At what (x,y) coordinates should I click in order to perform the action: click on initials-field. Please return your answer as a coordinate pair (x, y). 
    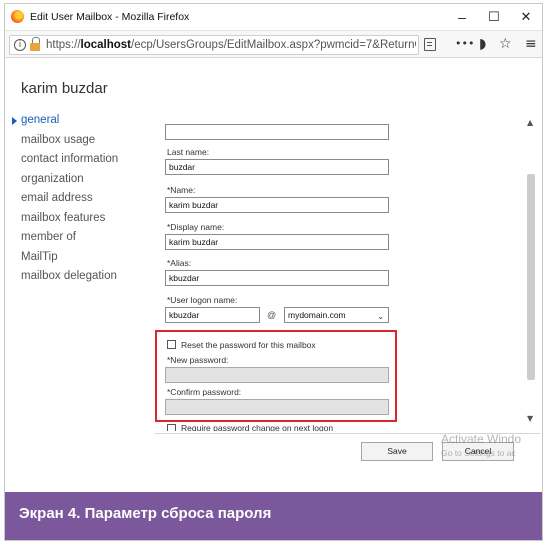
    Looking at the image, I should click on (277, 132).